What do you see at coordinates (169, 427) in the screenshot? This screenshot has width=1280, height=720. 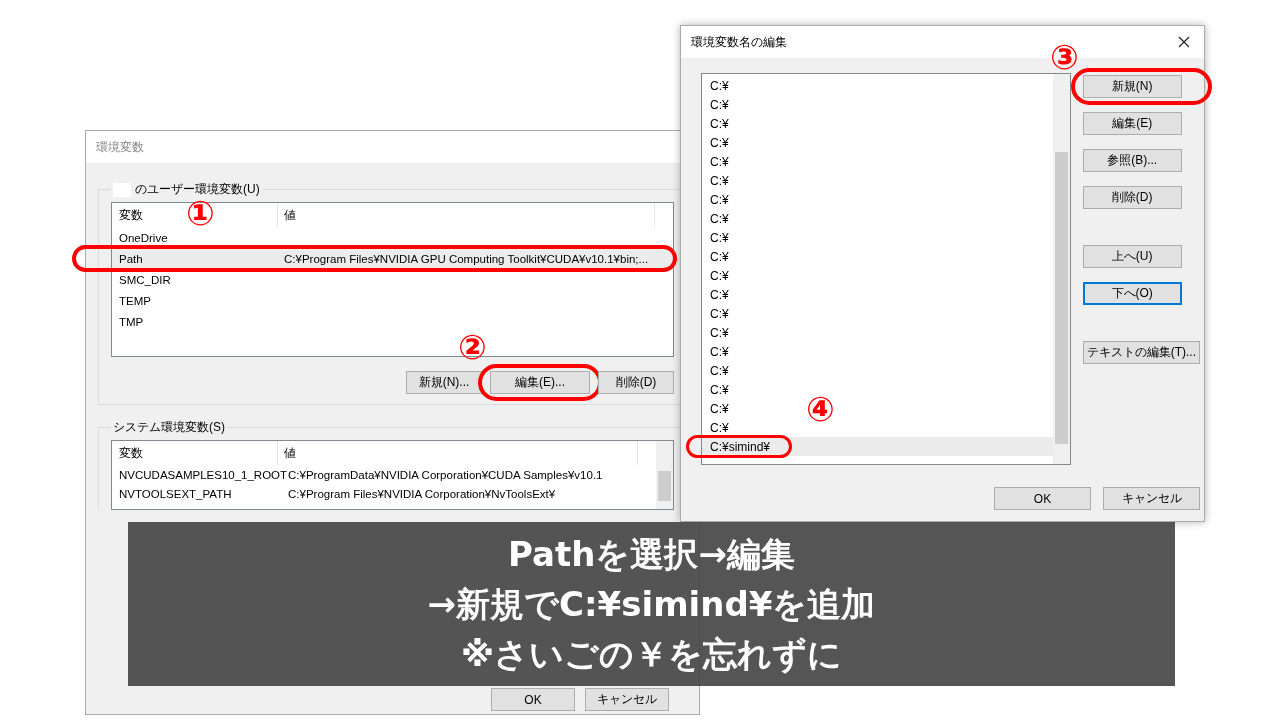 I see `group-label: システム環境変数(S)` at bounding box center [169, 427].